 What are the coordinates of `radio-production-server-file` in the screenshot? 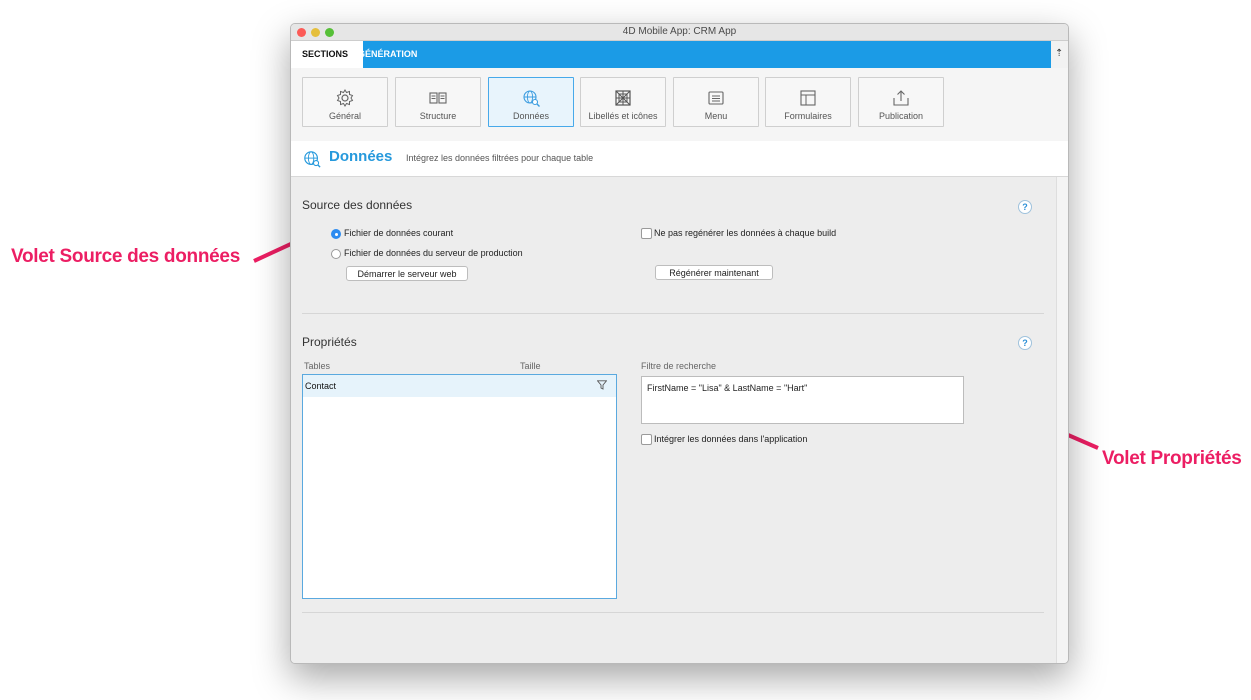 It's located at (336, 254).